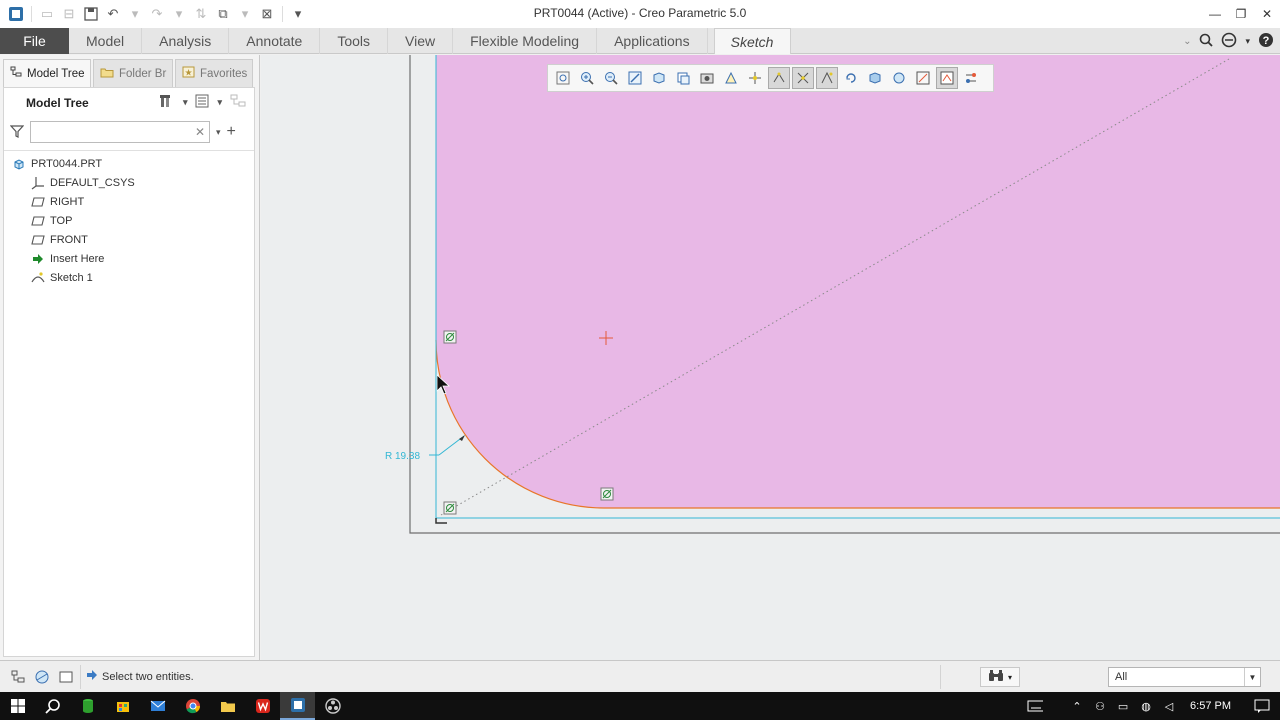 This screenshot has width=1280, height=720. Describe the element at coordinates (755, 78) in the screenshot. I see `datum-display-icon` at that location.